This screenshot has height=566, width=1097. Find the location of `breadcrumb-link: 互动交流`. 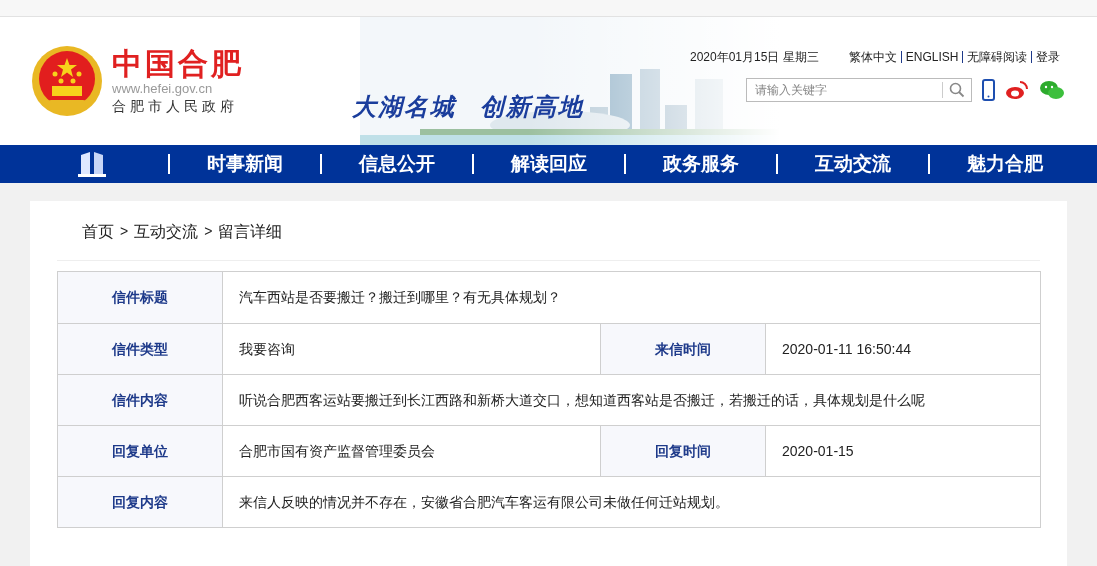

breadcrumb-link: 互动交流 is located at coordinates (166, 231).